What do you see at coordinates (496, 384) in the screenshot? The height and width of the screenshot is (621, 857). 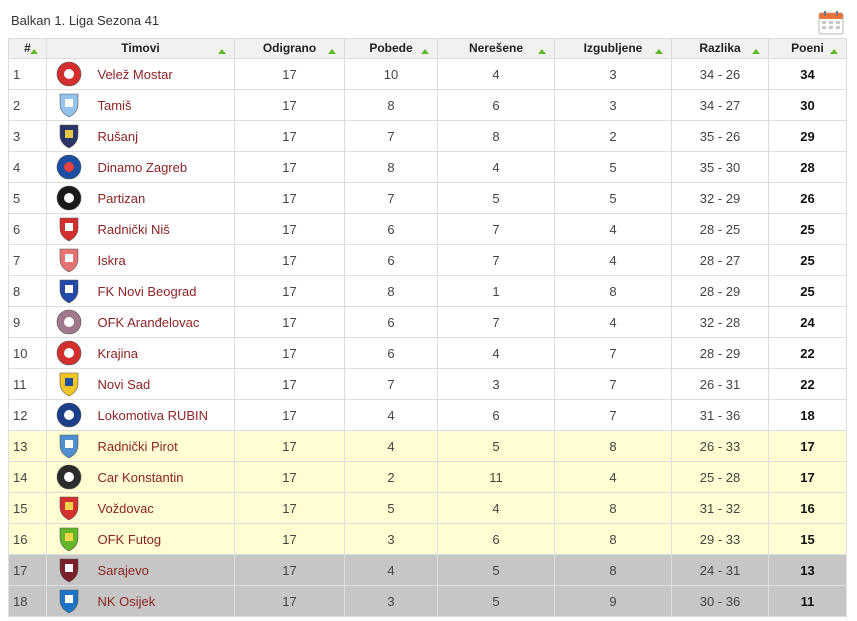 I see `draws-cell: 3` at bounding box center [496, 384].